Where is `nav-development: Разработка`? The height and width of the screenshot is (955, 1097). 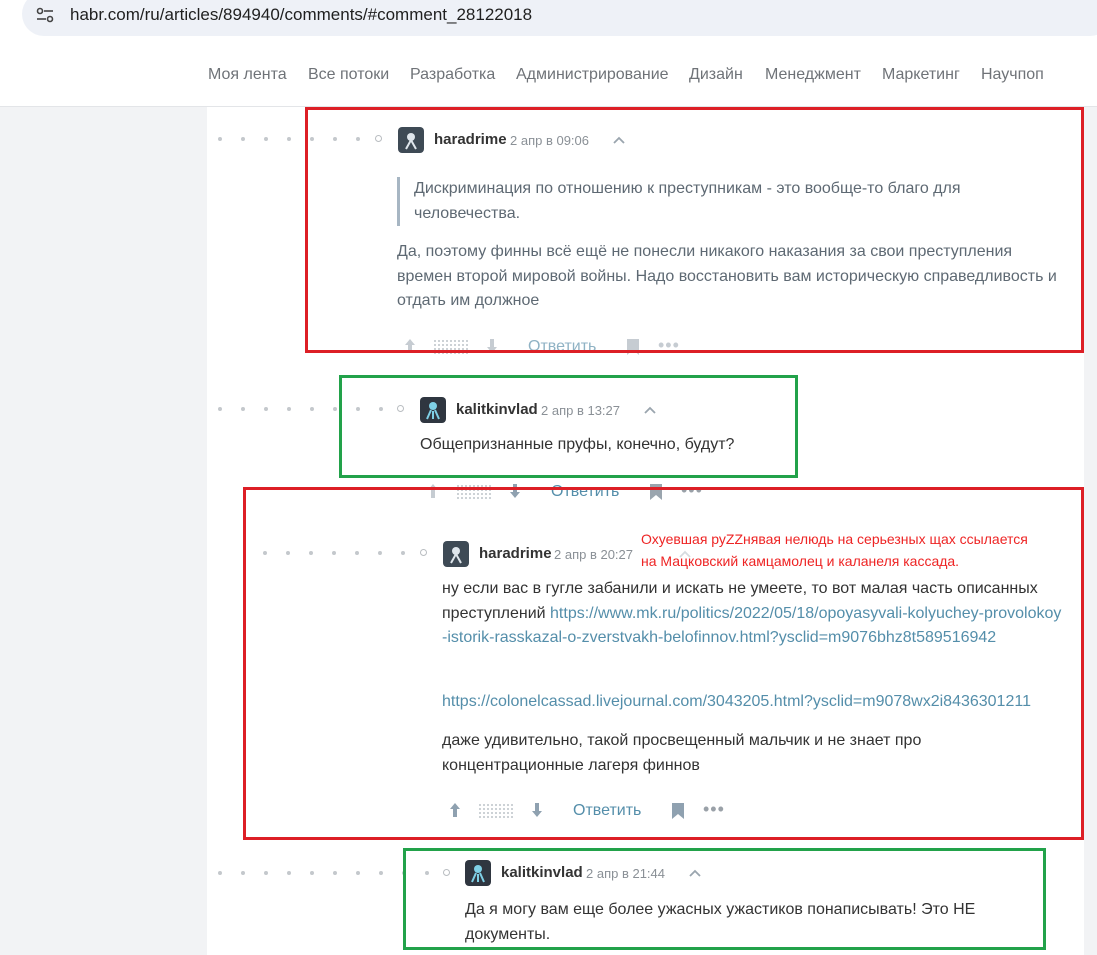 nav-development: Разработка is located at coordinates (452, 75).